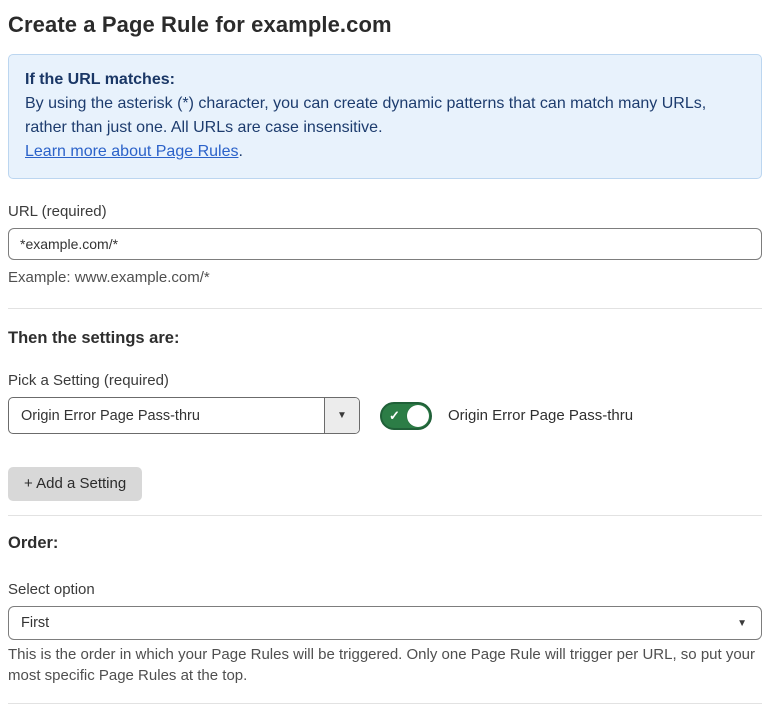 Image resolution: width=770 pixels, height=710 pixels. Describe the element at coordinates (100, 79) in the screenshot. I see `info-box-heading: If the URL matches:` at that location.